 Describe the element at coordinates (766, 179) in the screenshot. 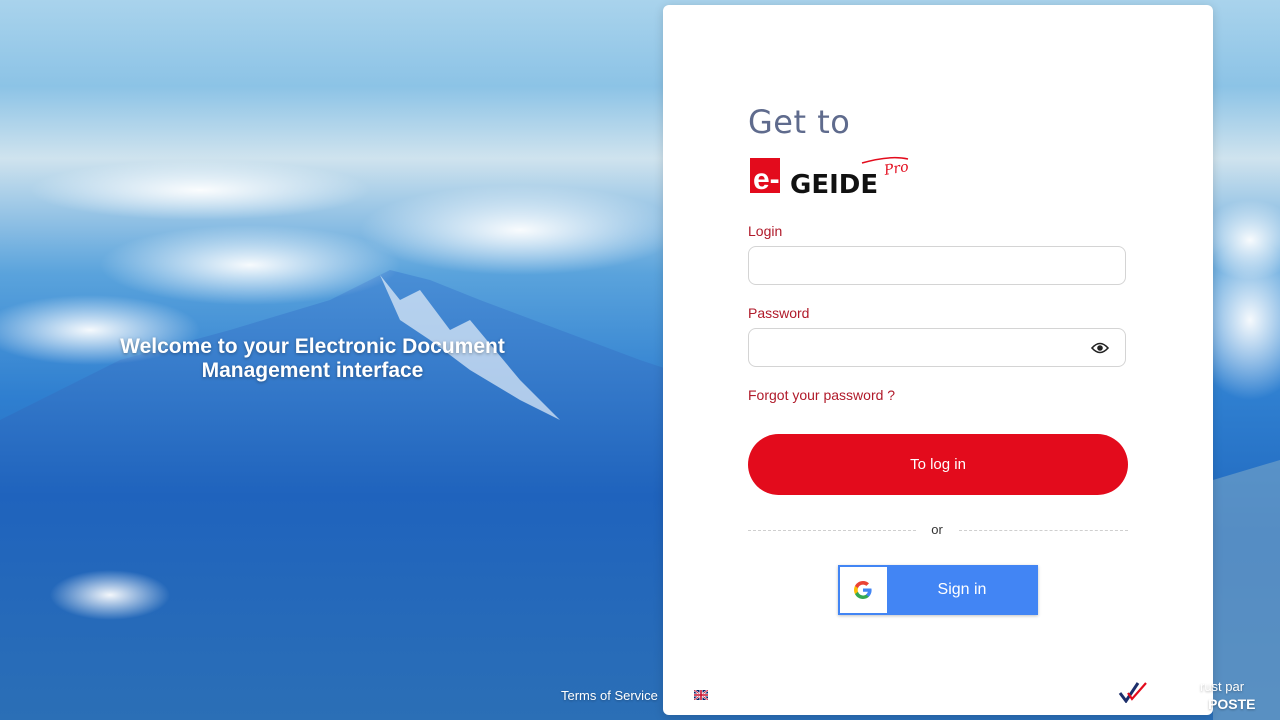

I see `logo-e: e-` at that location.